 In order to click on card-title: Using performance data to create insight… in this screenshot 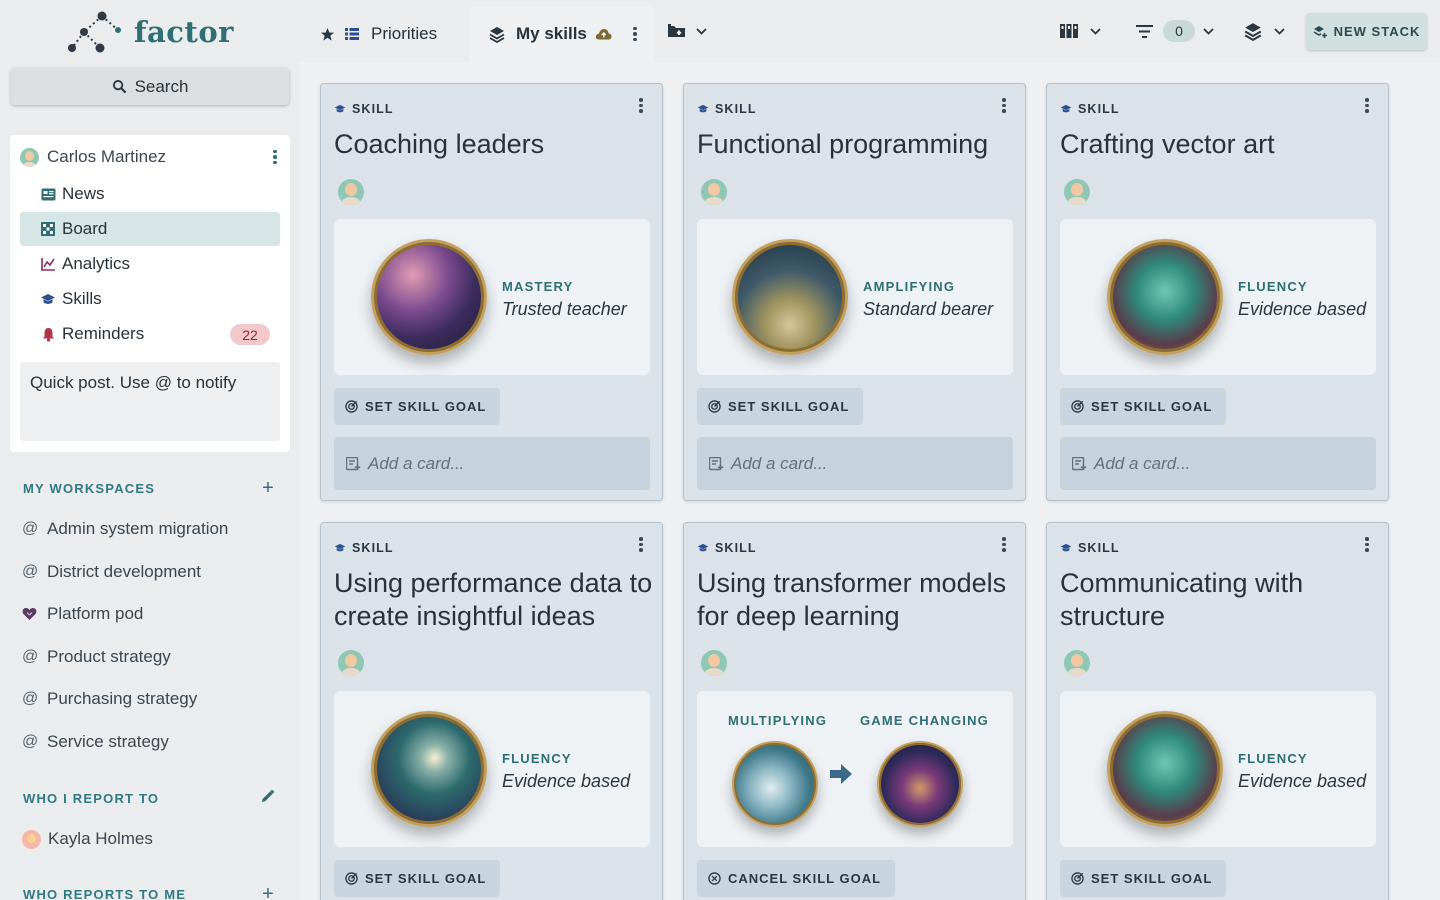, I will do `click(493, 599)`.